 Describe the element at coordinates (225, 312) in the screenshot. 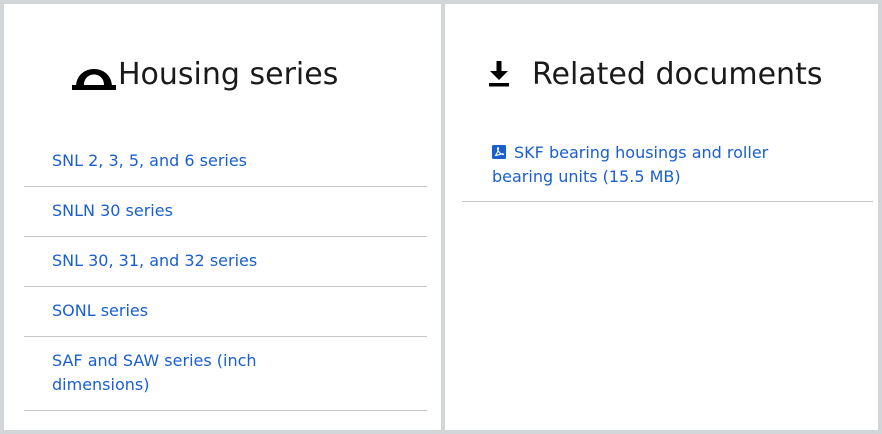

I see `list-item: SONL series` at that location.